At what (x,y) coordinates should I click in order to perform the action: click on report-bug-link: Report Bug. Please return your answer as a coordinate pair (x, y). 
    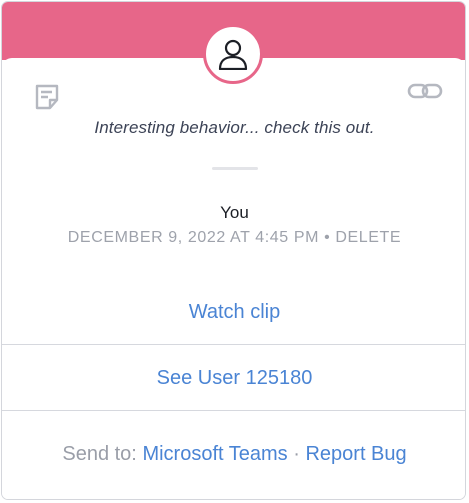
    Looking at the image, I should click on (355, 454).